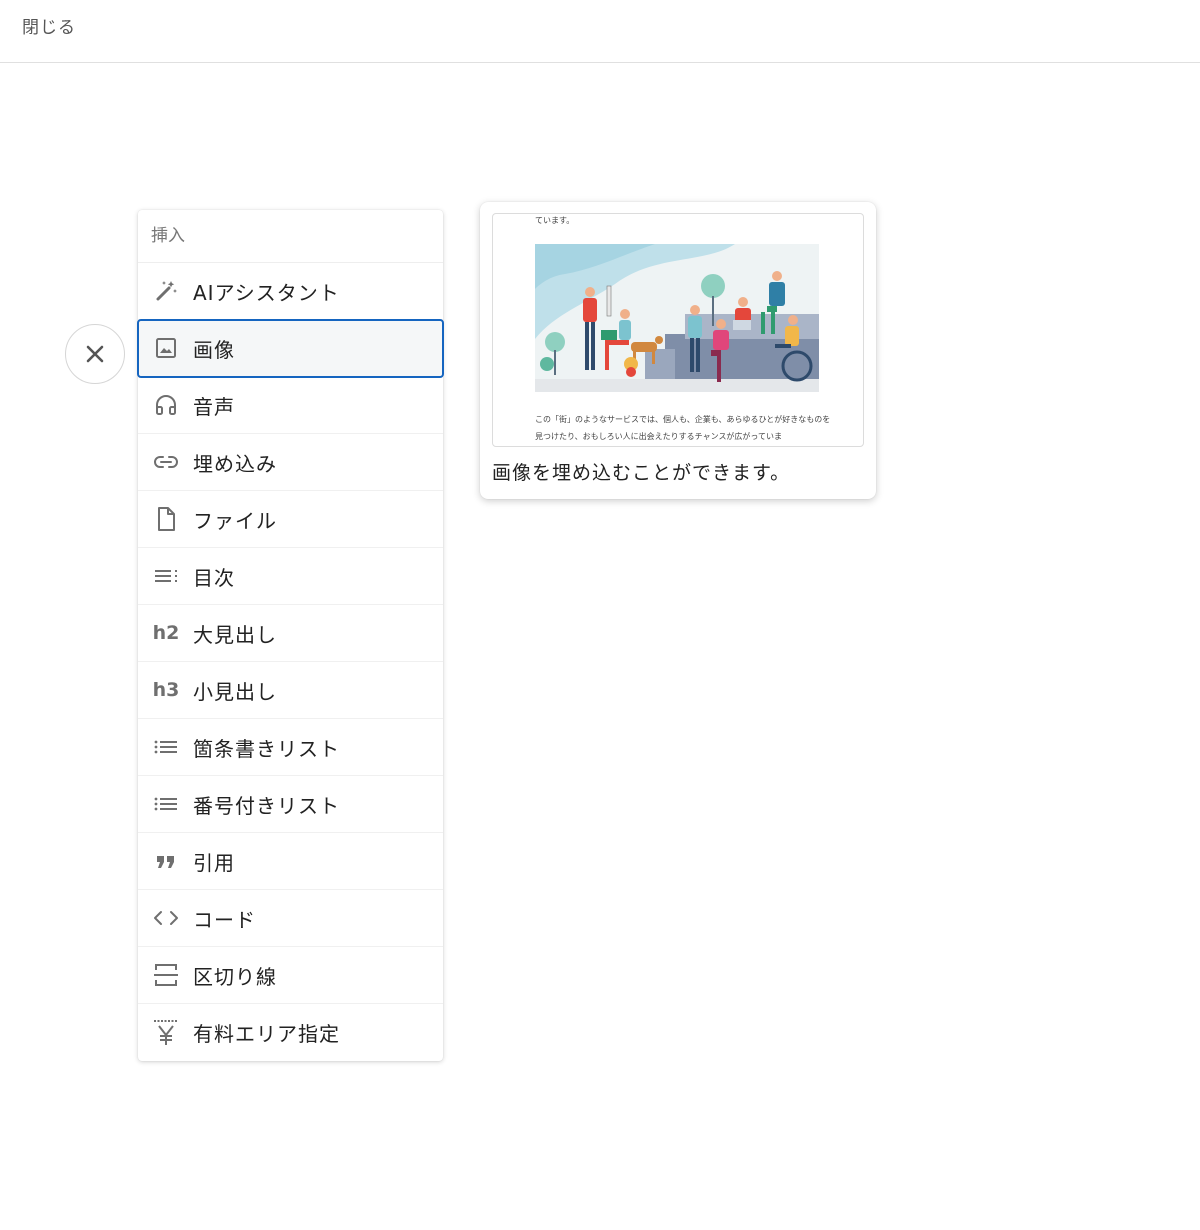 This screenshot has width=1200, height=1230. I want to click on code-icon, so click(166, 918).